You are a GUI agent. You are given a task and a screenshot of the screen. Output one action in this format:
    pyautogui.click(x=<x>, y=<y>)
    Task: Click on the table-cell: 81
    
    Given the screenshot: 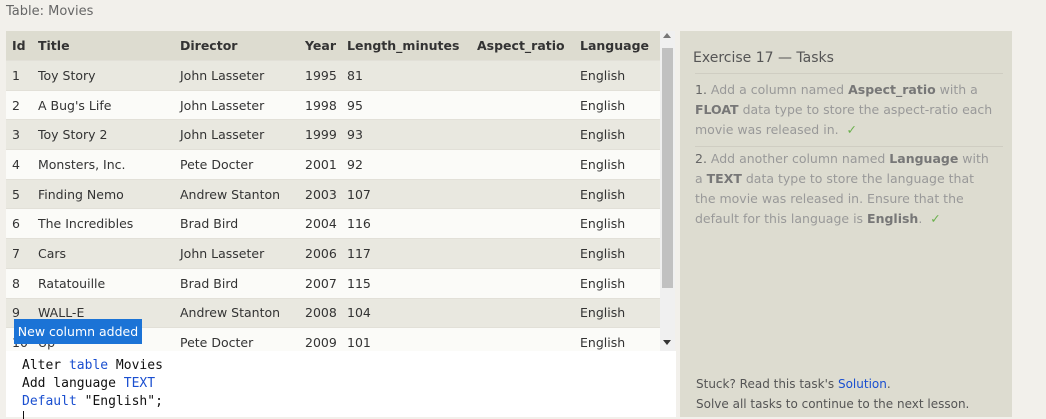 What is the action you would take?
    pyautogui.click(x=406, y=75)
    